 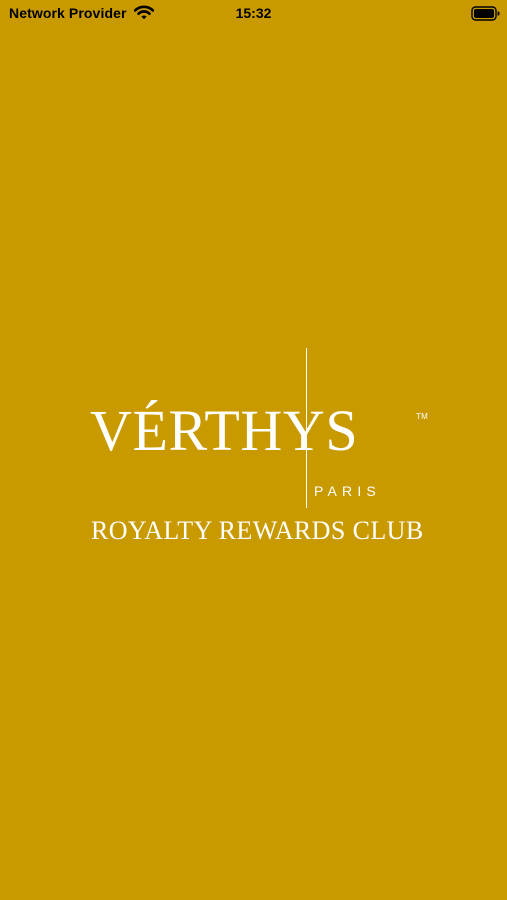 I want to click on battery-level-fill, so click(x=484, y=13).